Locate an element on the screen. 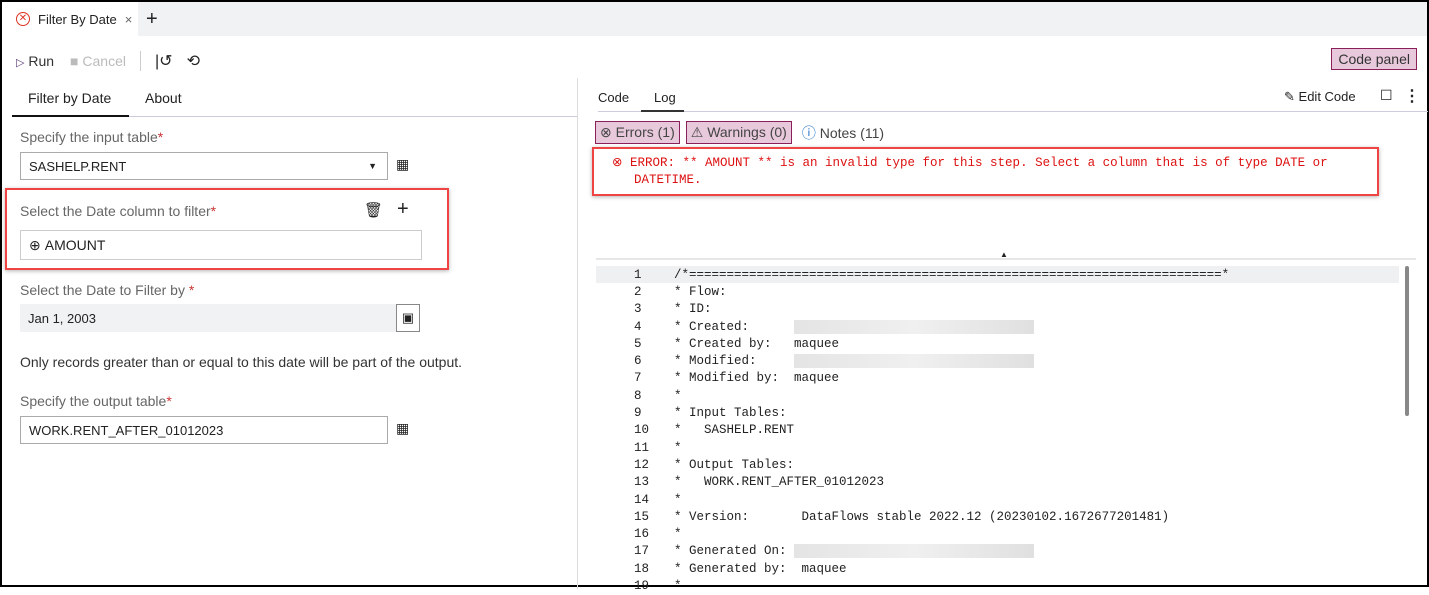  code-text: * Output Tables: is located at coordinates (734, 464).